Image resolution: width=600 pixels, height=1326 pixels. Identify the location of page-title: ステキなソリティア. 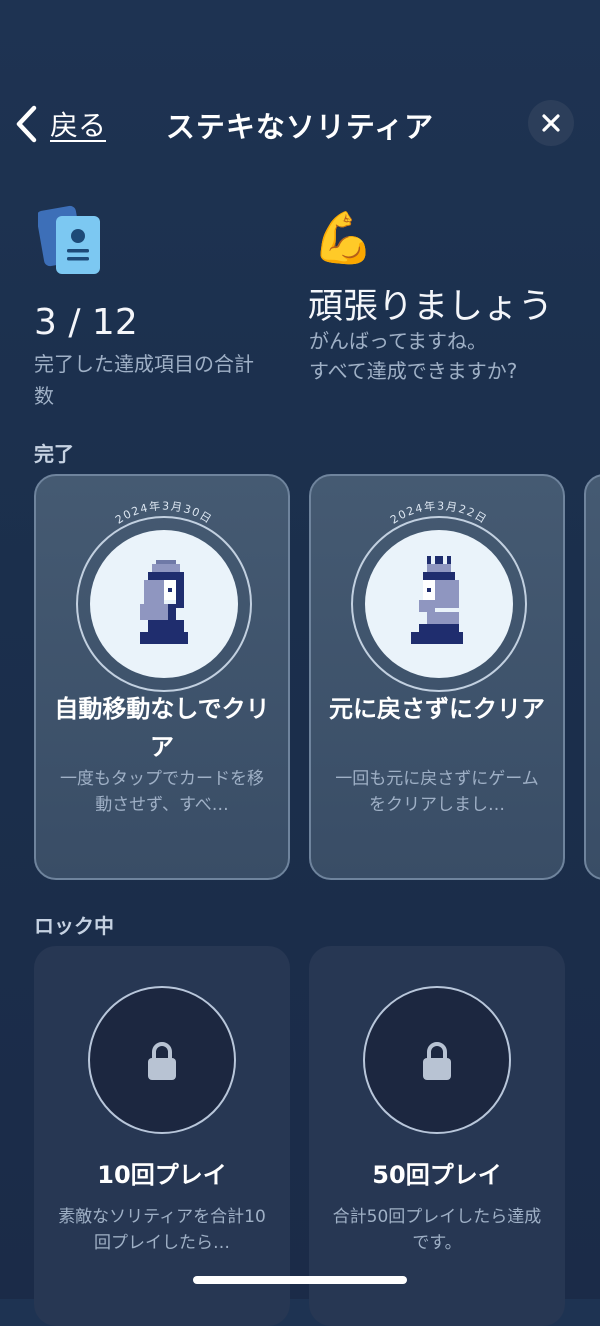
(300, 127).